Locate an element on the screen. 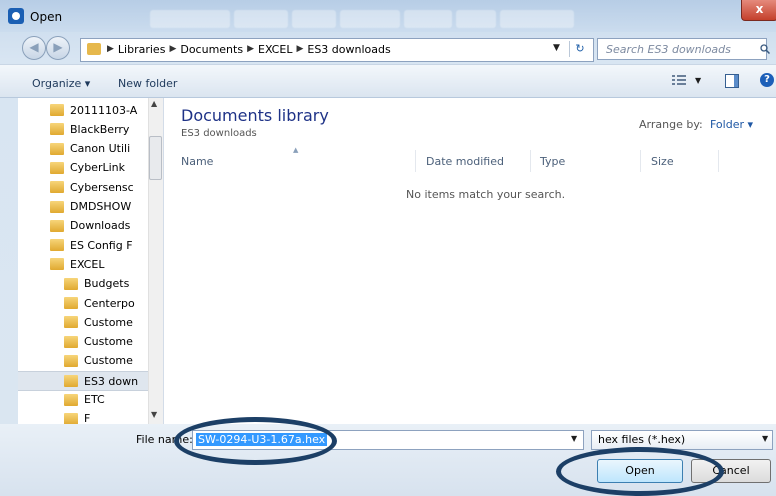 The height and width of the screenshot is (496, 776). file-type-dropdown-icon: ▼ is located at coordinates (765, 438).